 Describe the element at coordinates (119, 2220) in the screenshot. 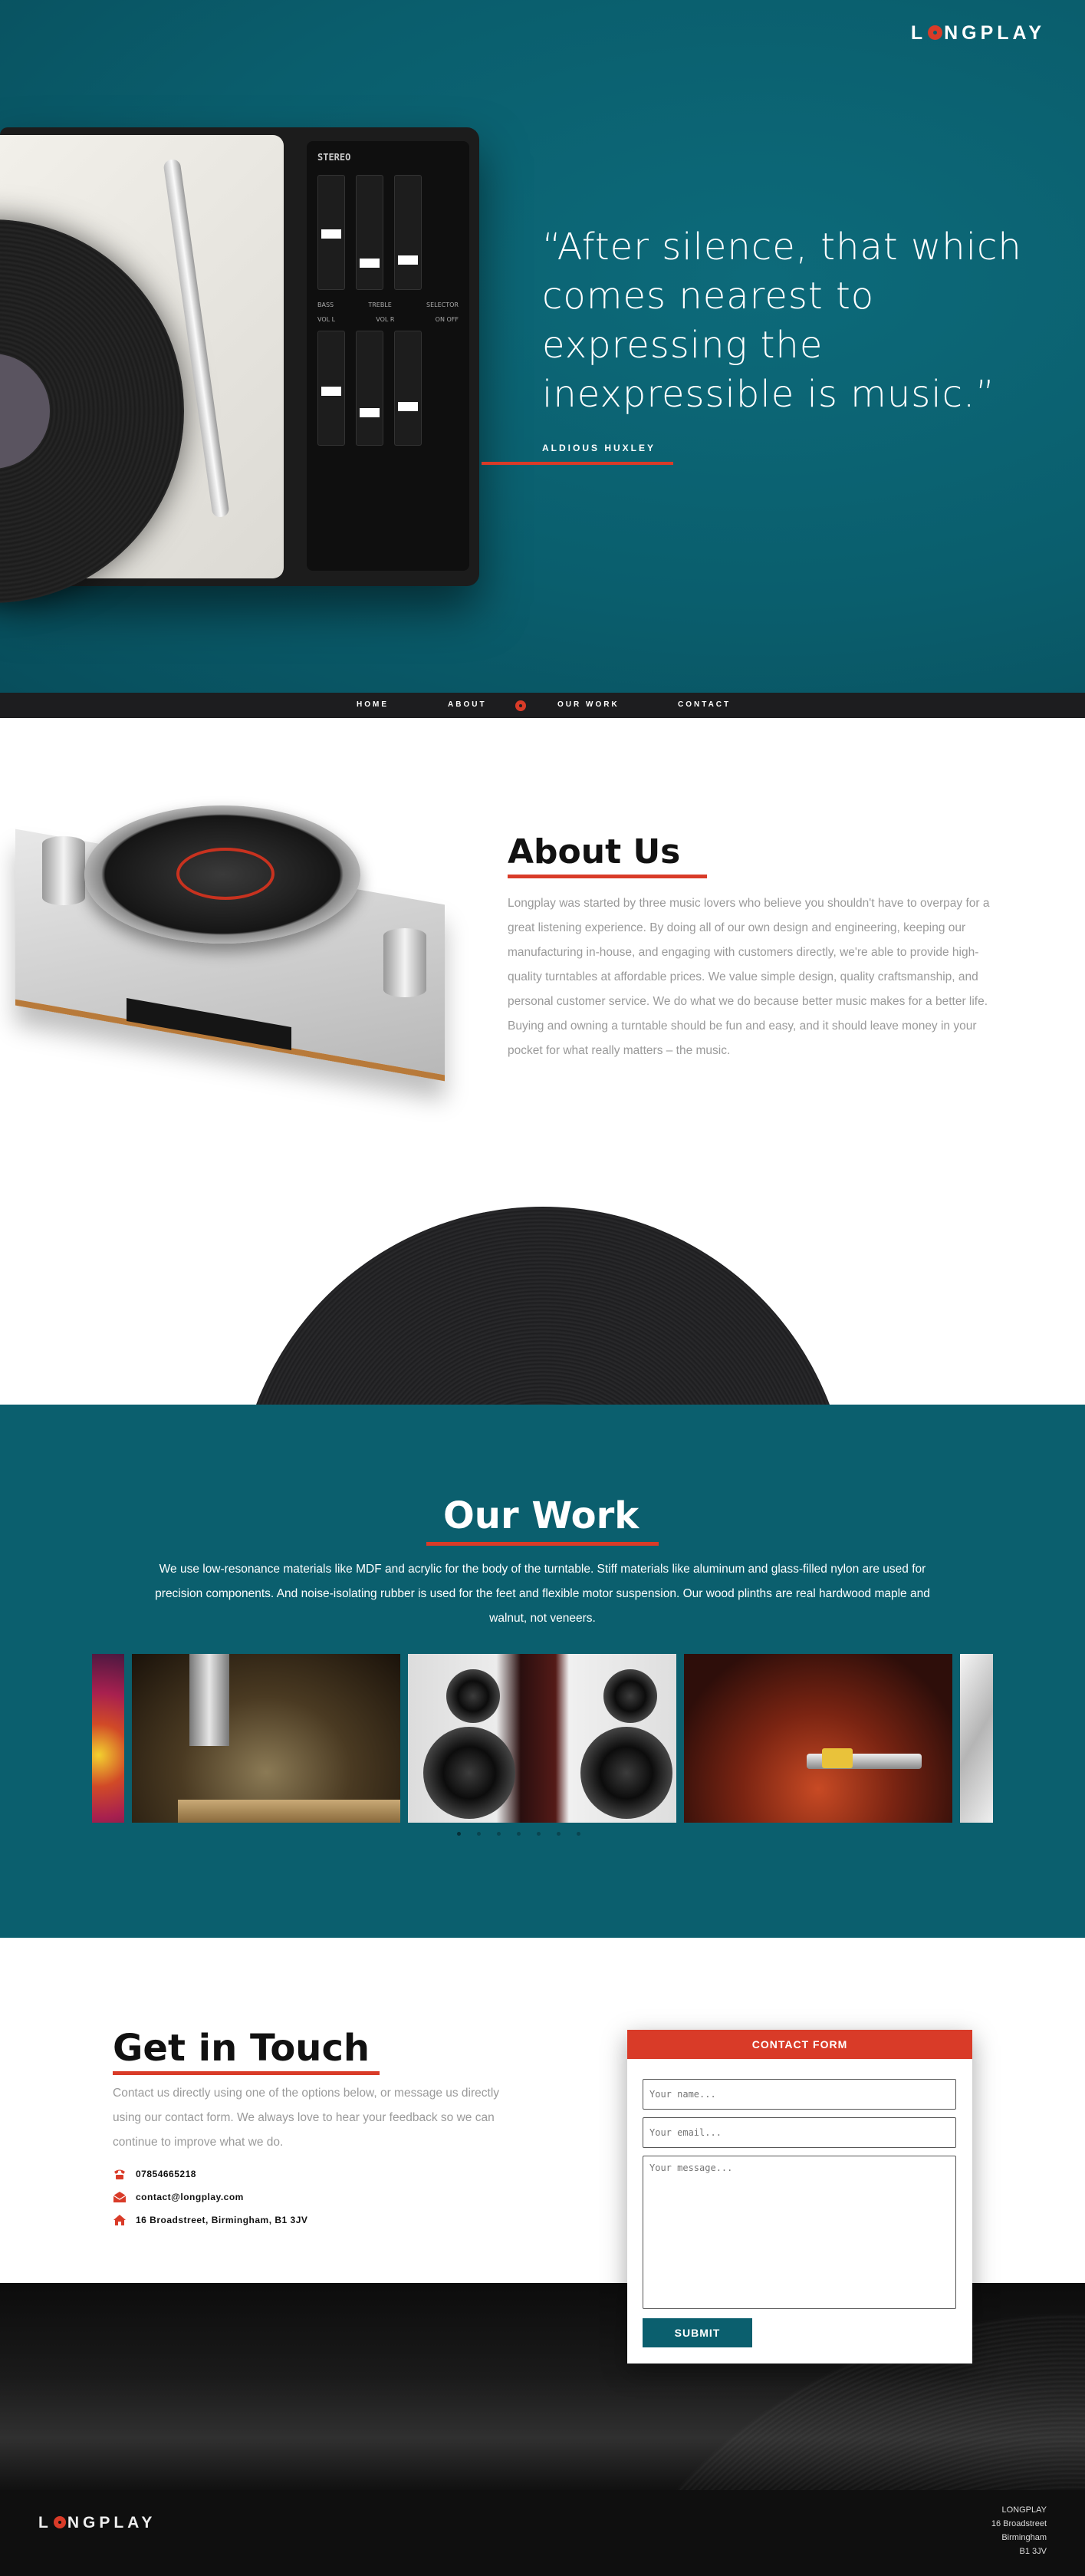

I see `home-icon` at that location.